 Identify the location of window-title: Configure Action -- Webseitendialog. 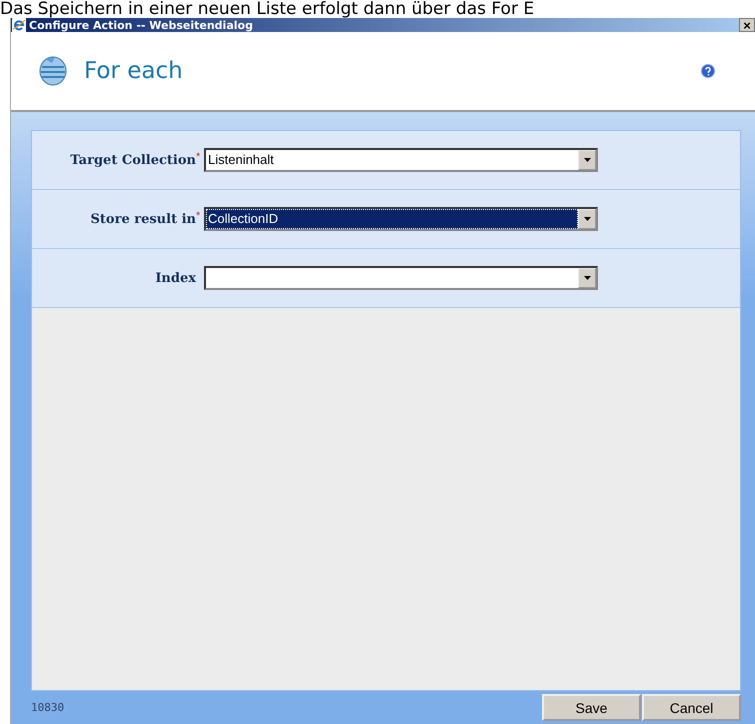
(141, 25).